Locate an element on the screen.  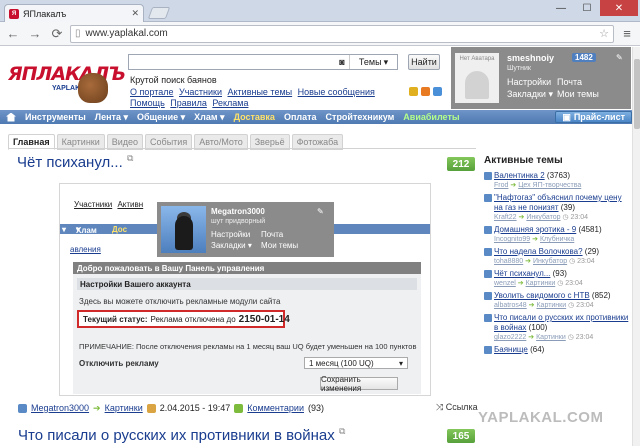
image-period-select: 1 месяц (100 UQ) ▾ is located at coordinates (356, 363).